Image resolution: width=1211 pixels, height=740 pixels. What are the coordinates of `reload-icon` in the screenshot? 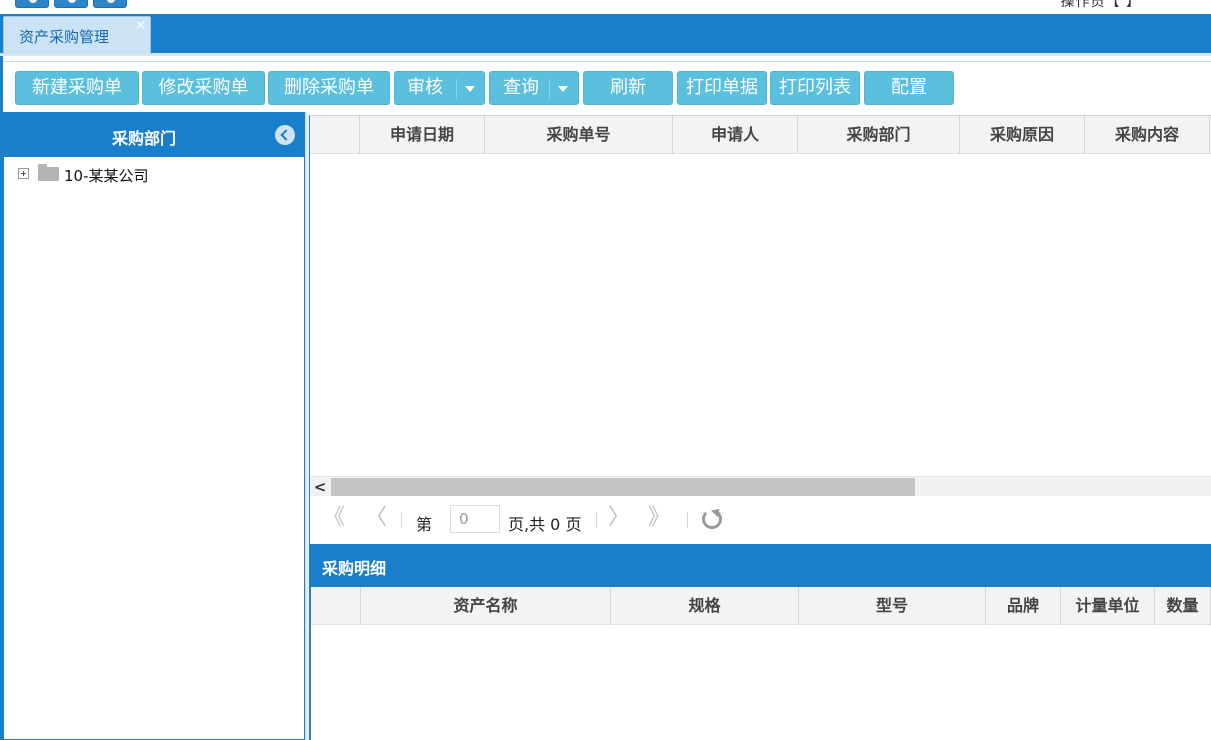 It's located at (712, 519).